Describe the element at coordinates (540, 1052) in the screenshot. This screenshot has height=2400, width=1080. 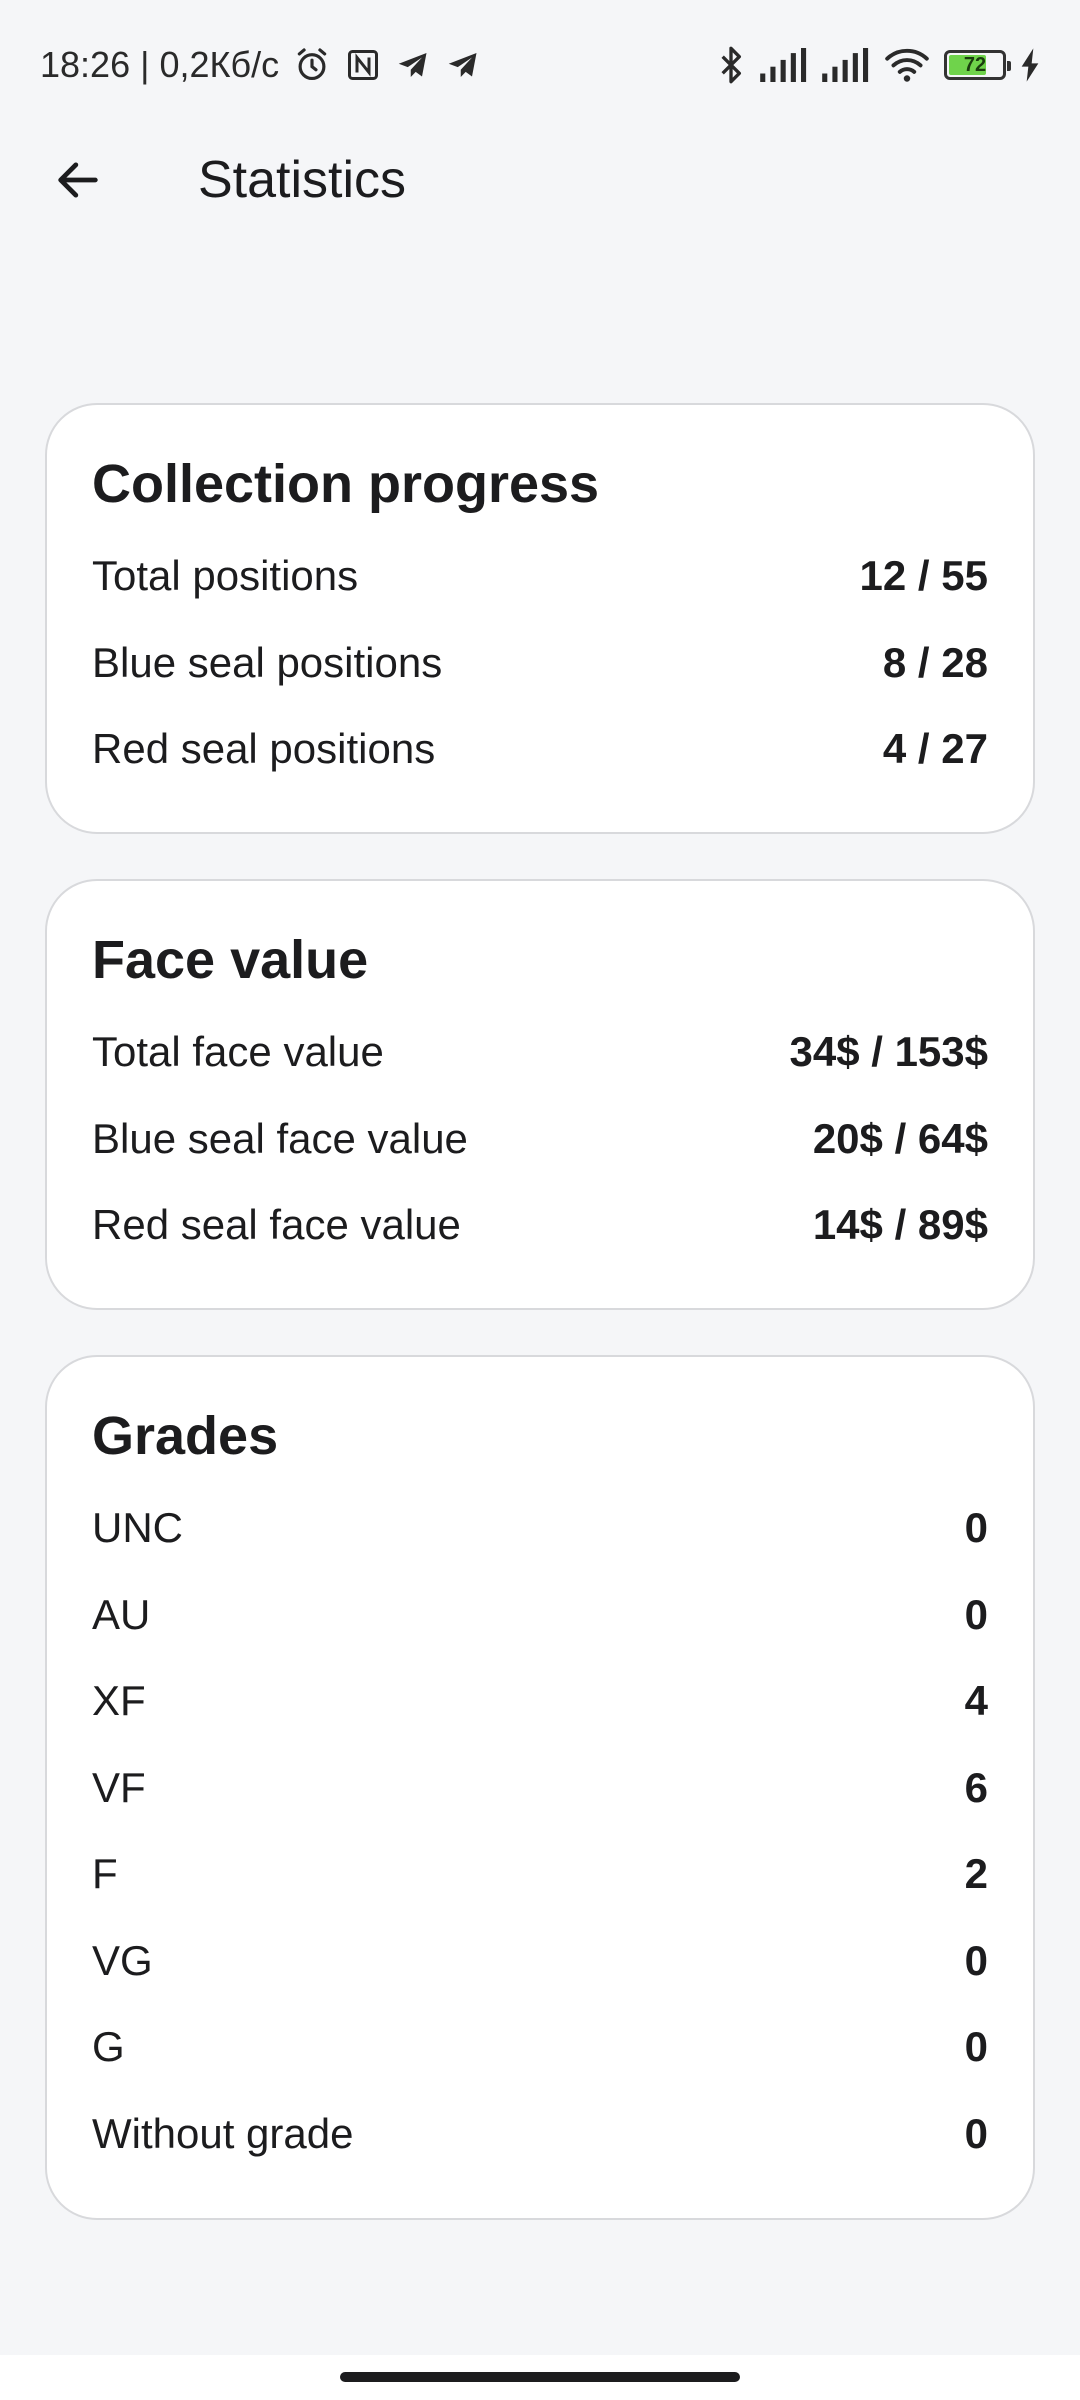
I see `stat-row: Total face value 34$ / 153$` at that location.